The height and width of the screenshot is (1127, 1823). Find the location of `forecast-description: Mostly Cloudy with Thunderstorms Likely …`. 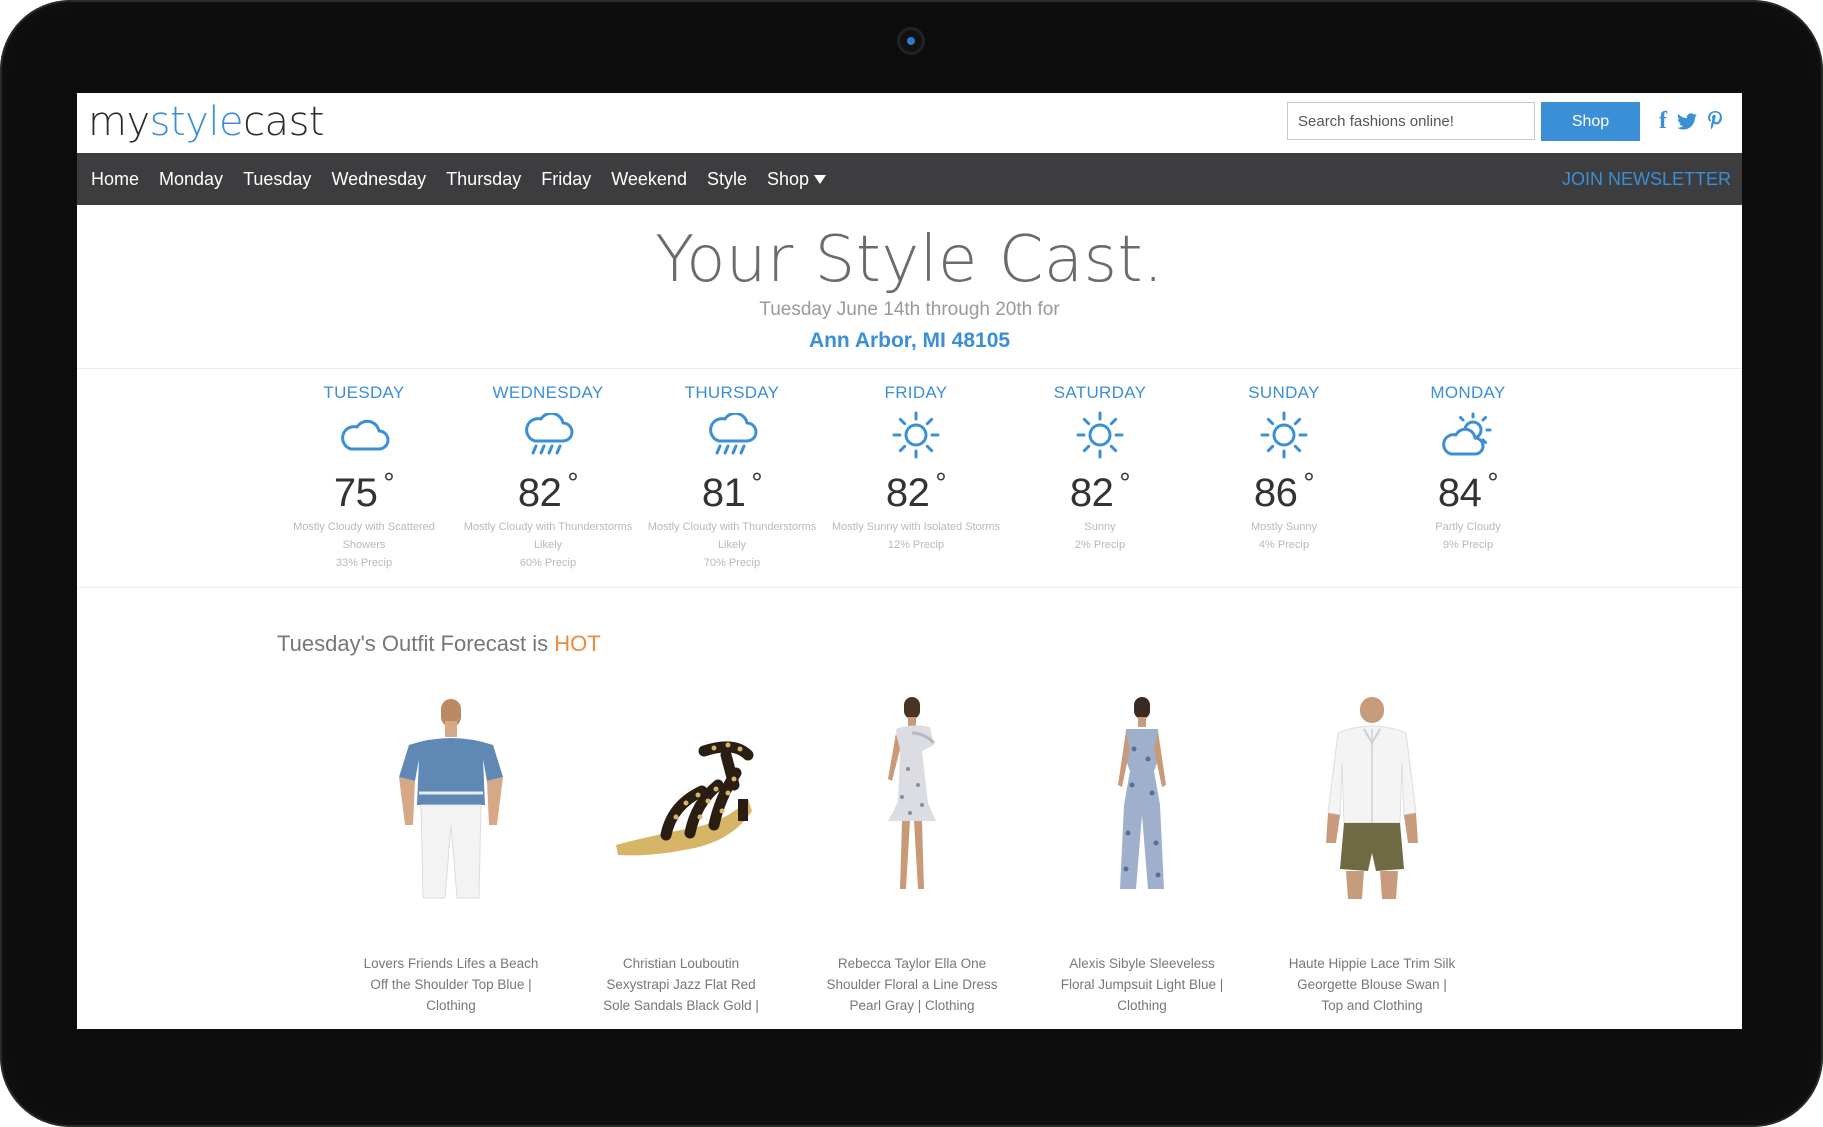

forecast-description: Mostly Cloudy with Thunderstorms Likely … is located at coordinates (548, 545).